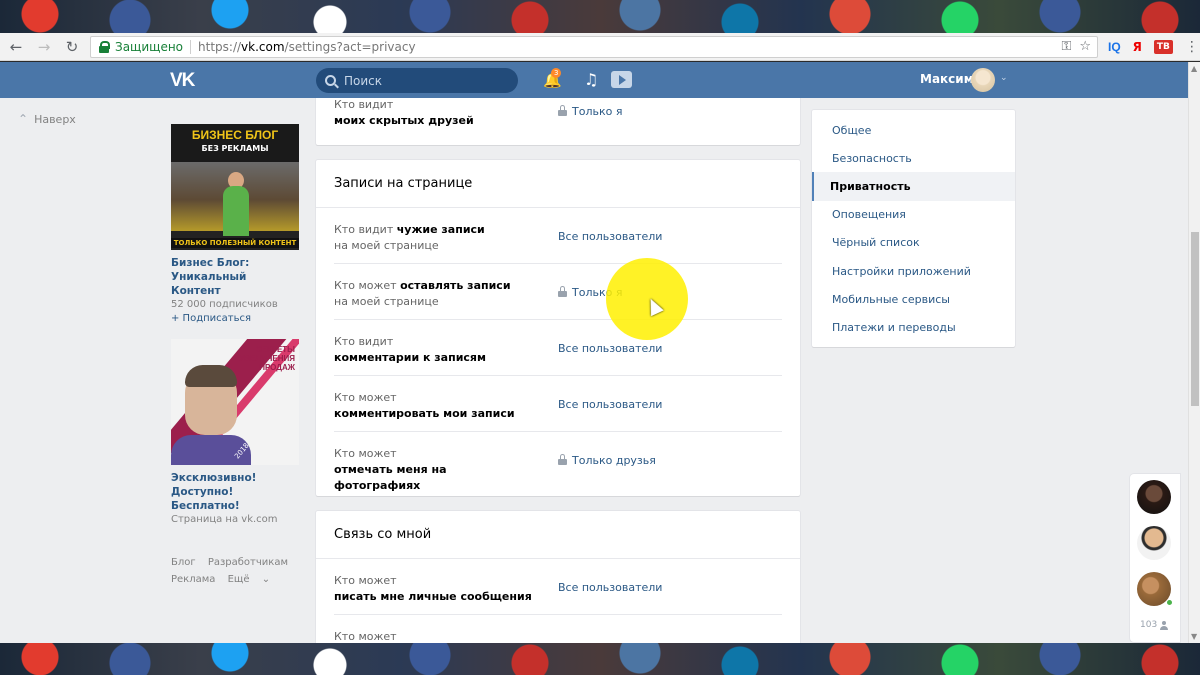  What do you see at coordinates (913, 215) in the screenshot?
I see `settings-nav-notifications: Оповещения` at bounding box center [913, 215].